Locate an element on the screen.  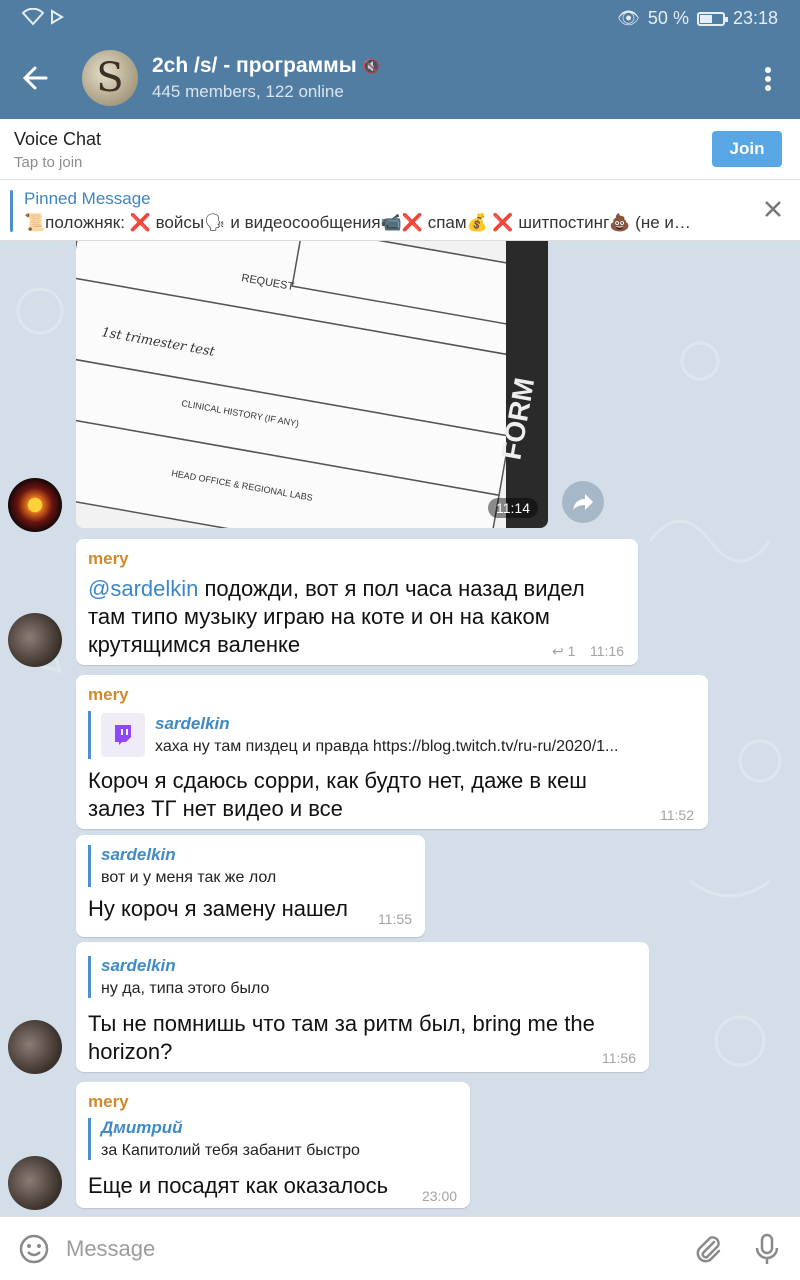
wifi-icon is located at coordinates (33, 17).